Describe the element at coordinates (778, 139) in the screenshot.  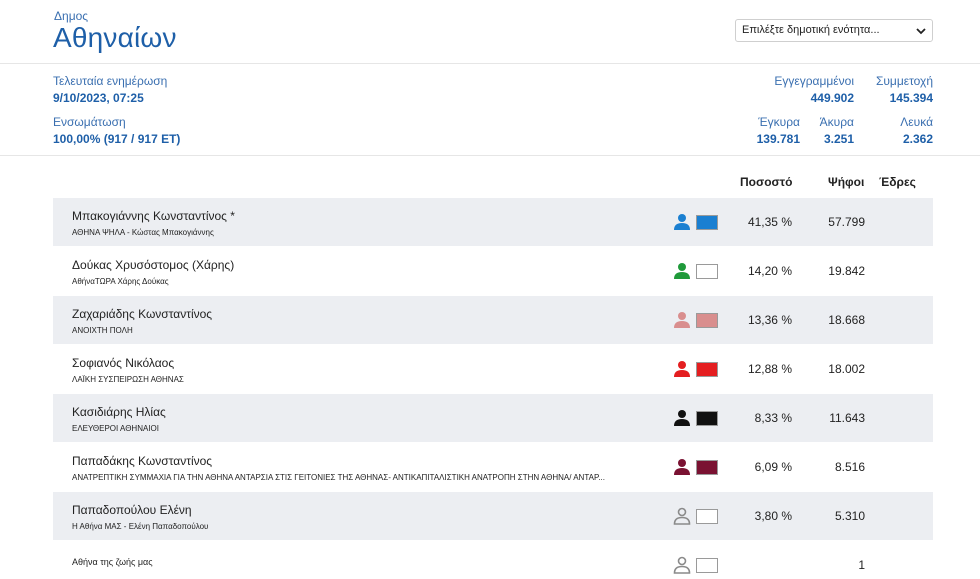
I see `valid-value: 139.781` at that location.